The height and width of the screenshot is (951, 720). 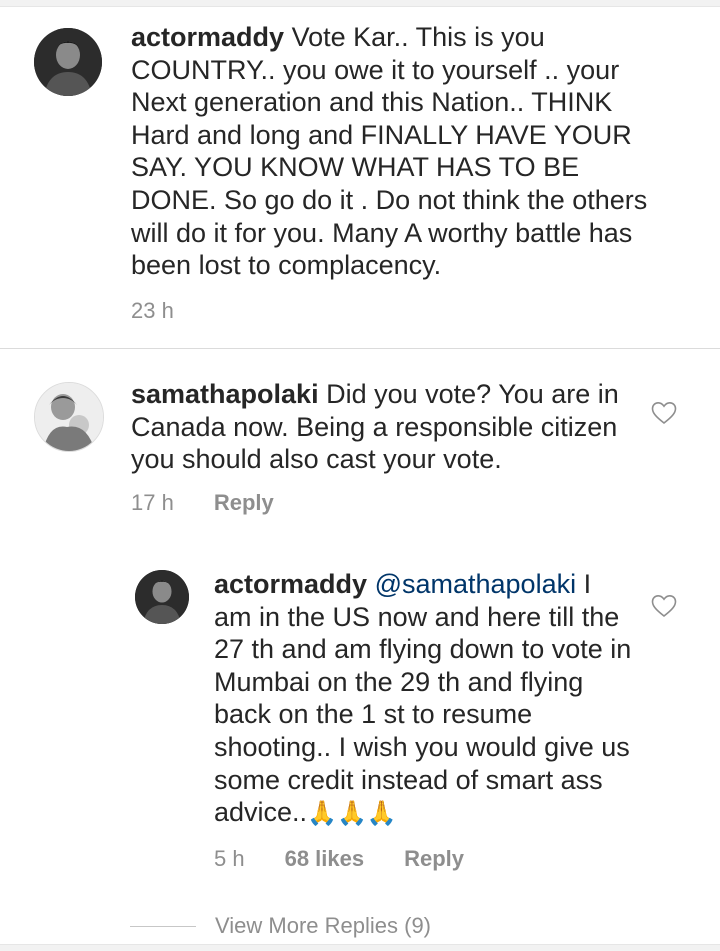 I want to click on comment-divider, so click(x=360, y=348).